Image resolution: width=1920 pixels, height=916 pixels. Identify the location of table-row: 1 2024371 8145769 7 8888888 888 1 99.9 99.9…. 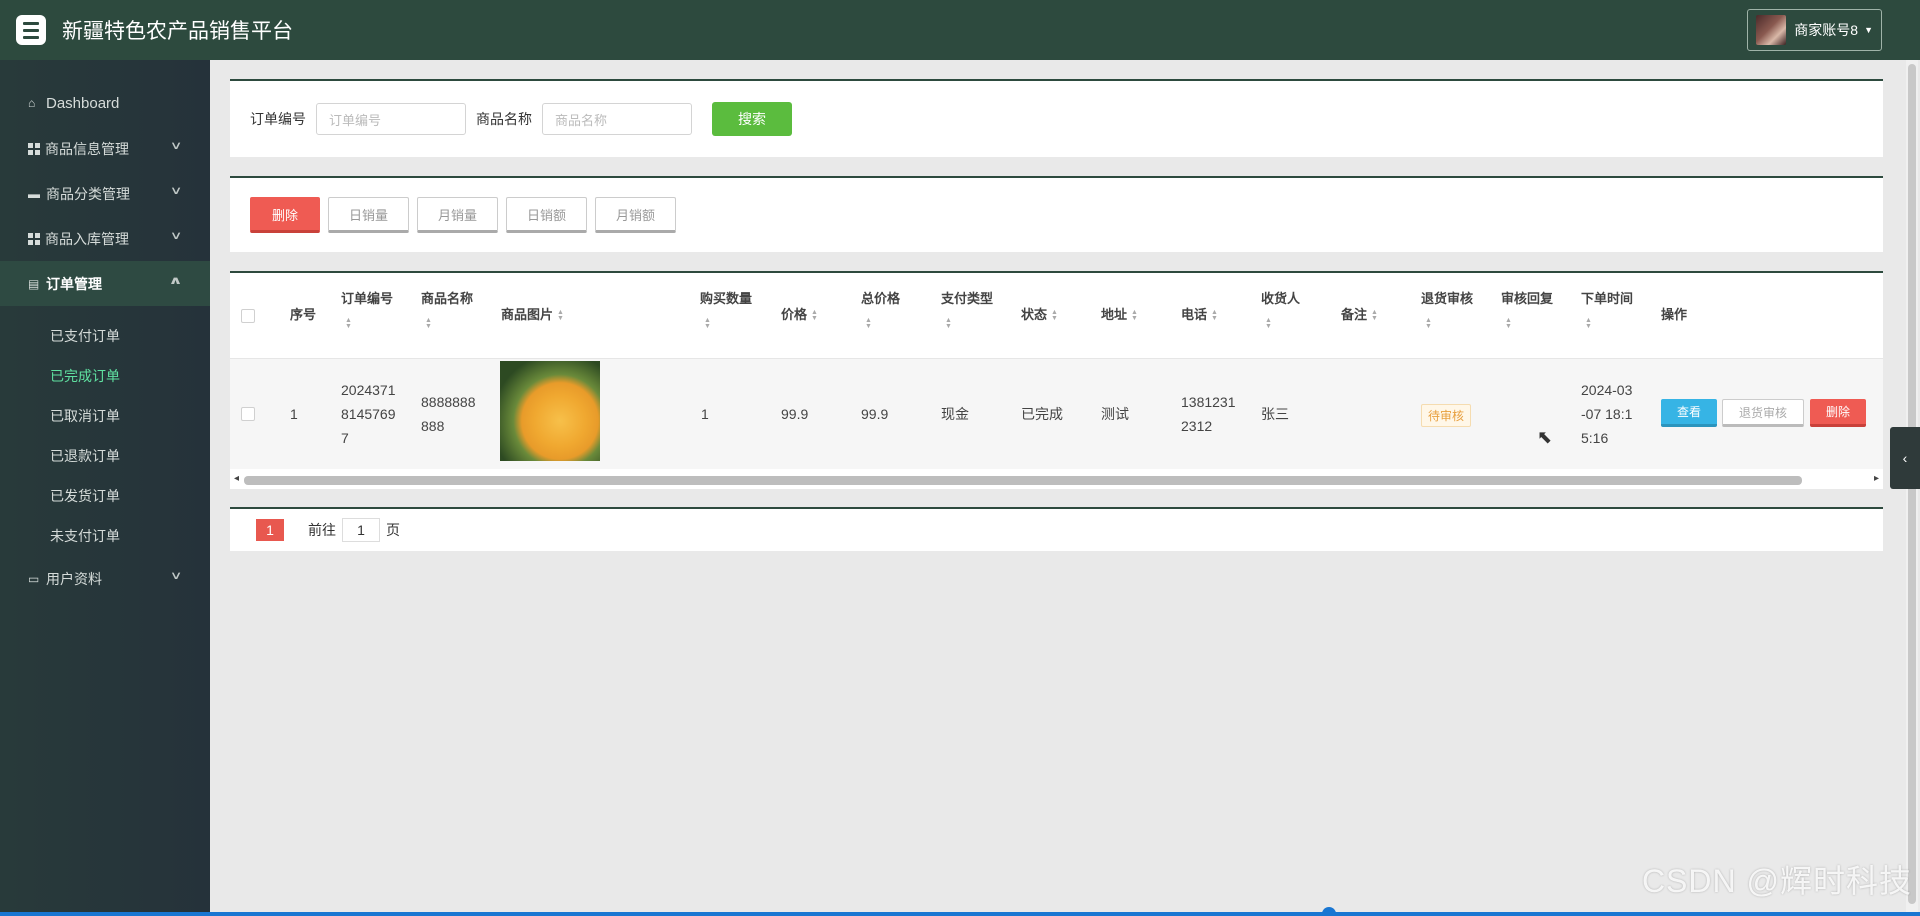
(1056, 414).